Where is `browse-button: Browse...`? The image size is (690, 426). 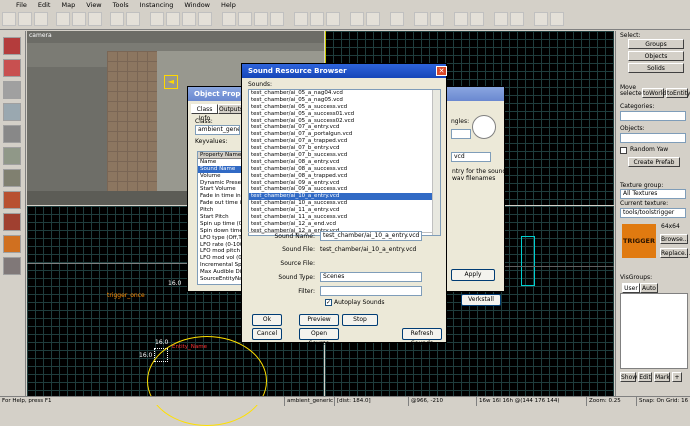 browse-button: Browse... is located at coordinates (674, 239).